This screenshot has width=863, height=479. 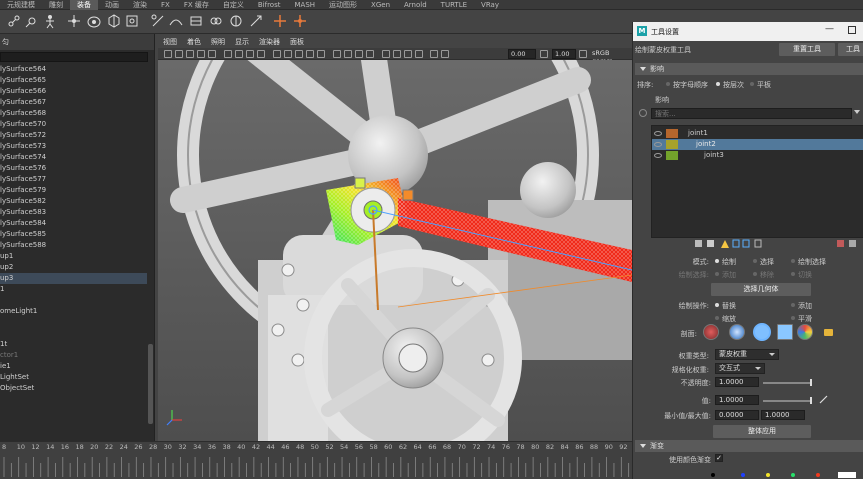 I want to click on max-value-field: 1.0000, so click(x=783, y=415).